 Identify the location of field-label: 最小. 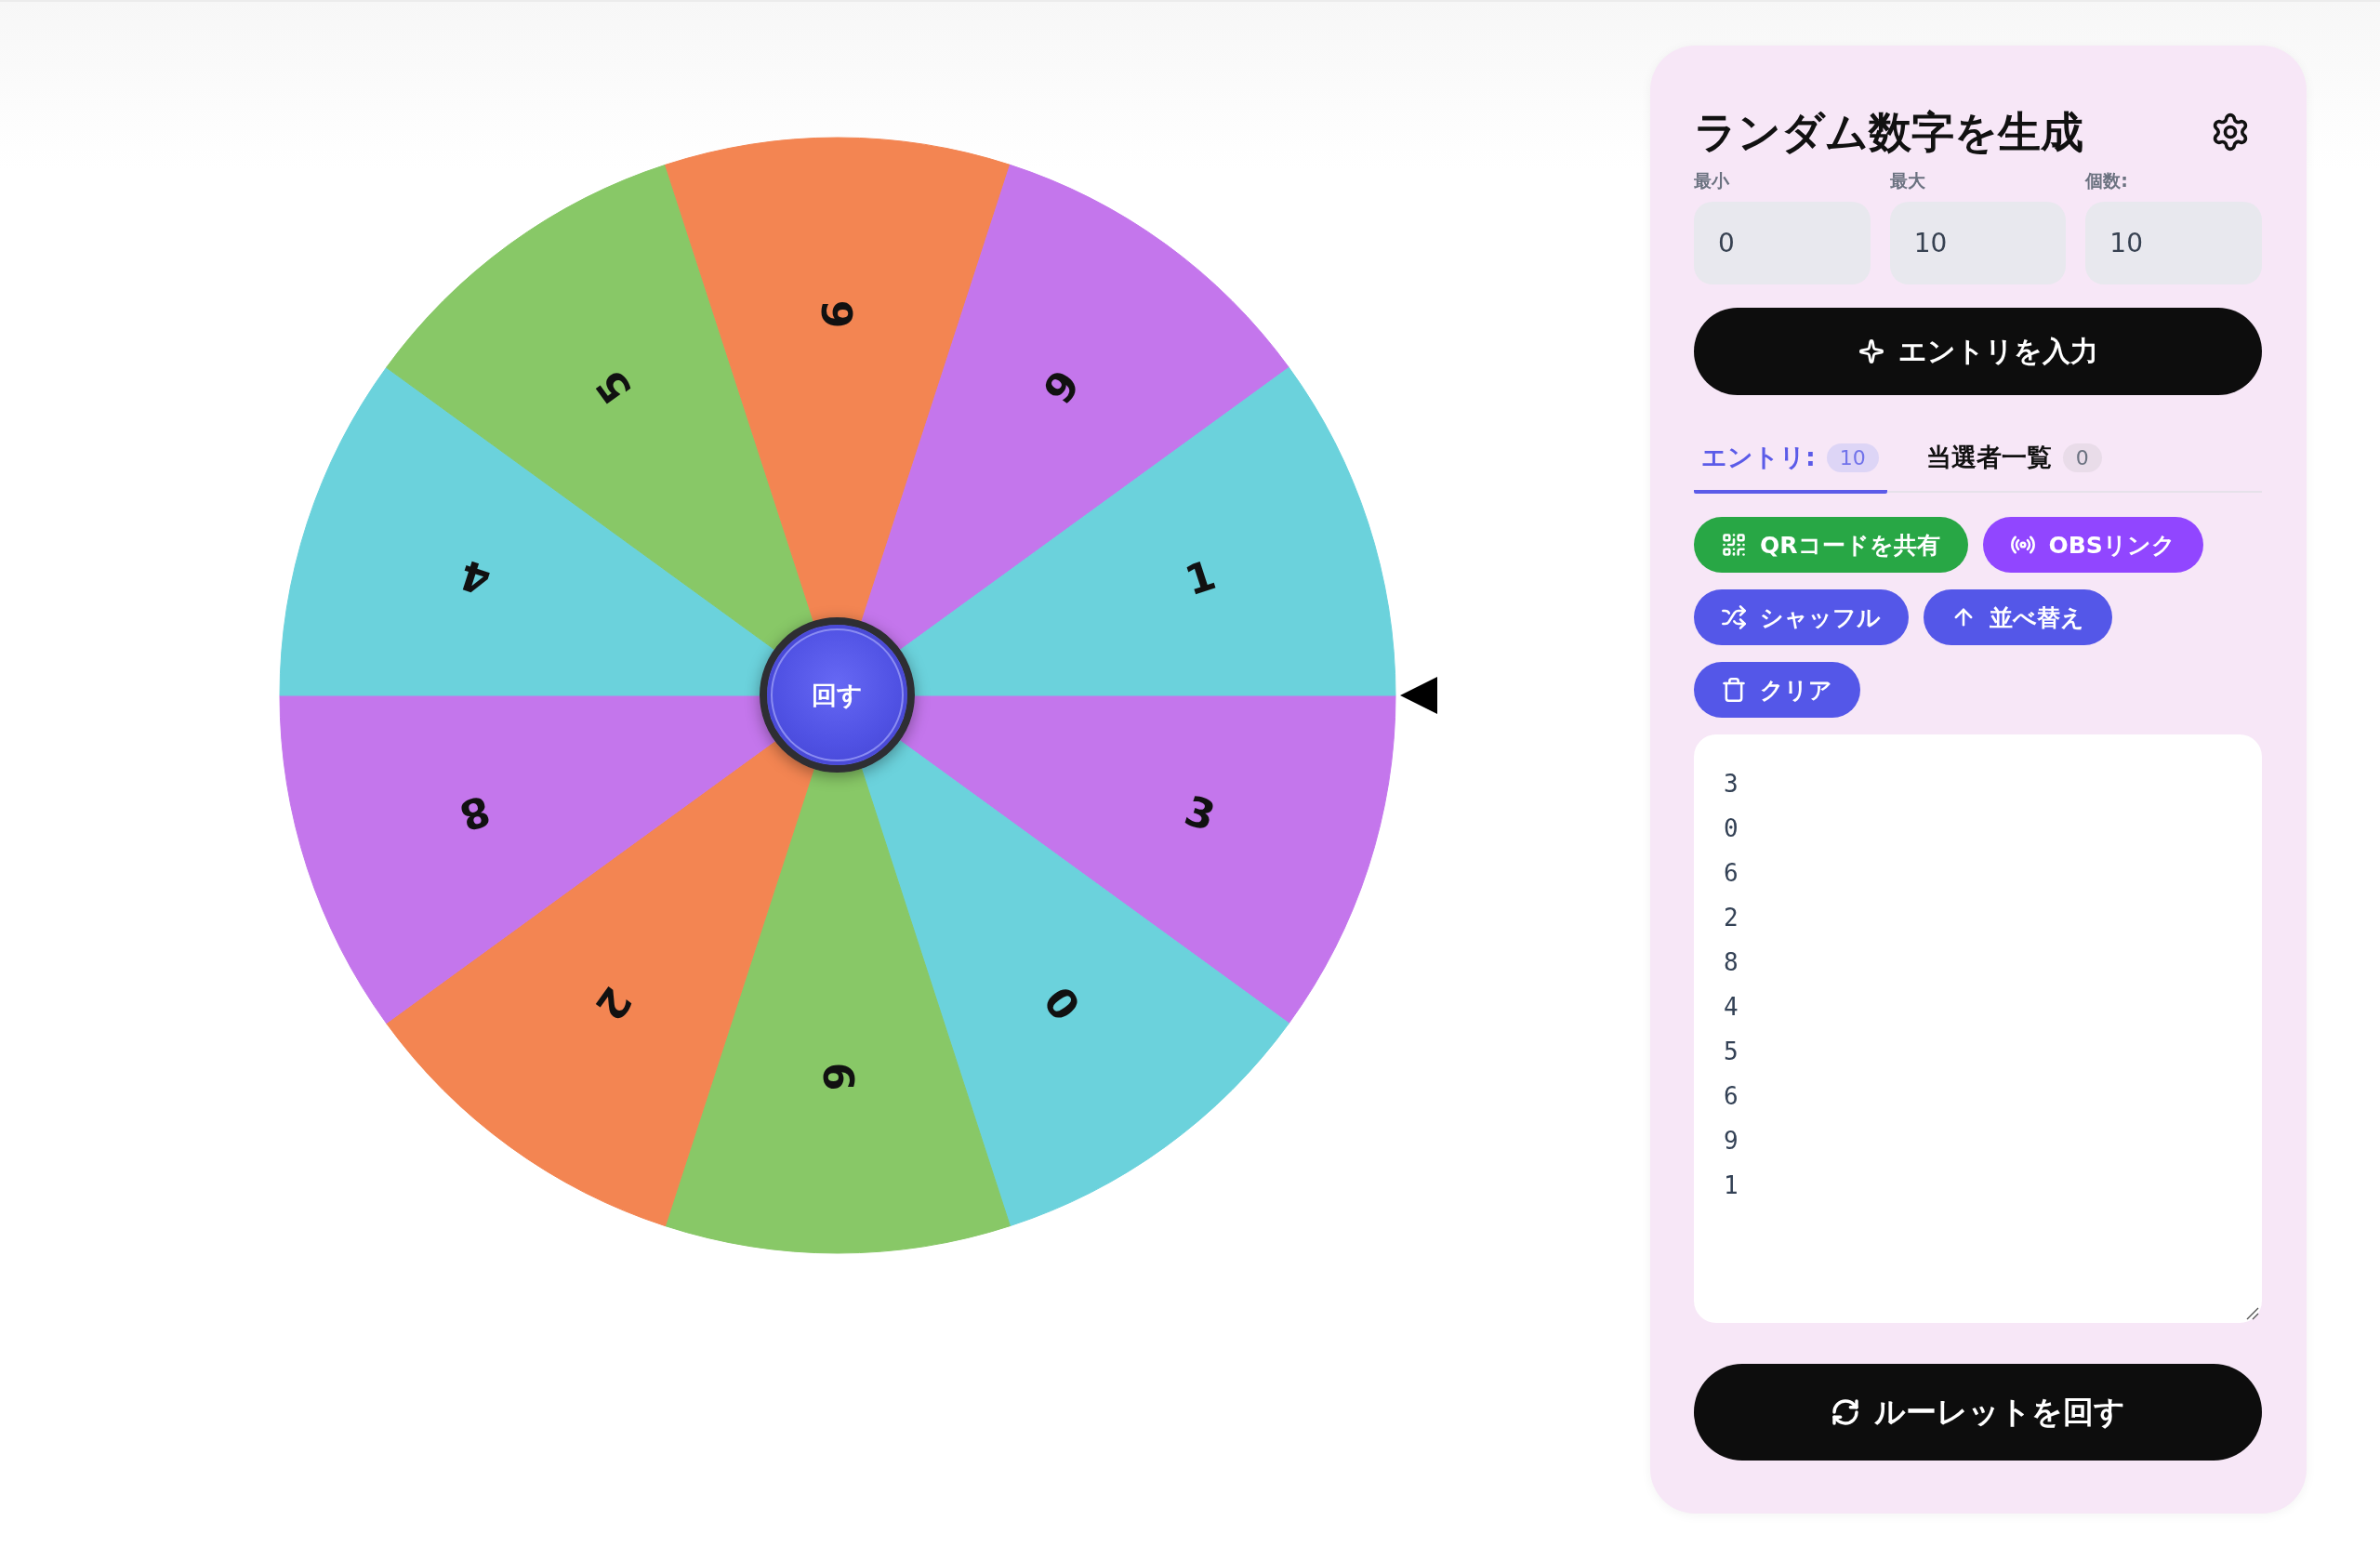
(1711, 180).